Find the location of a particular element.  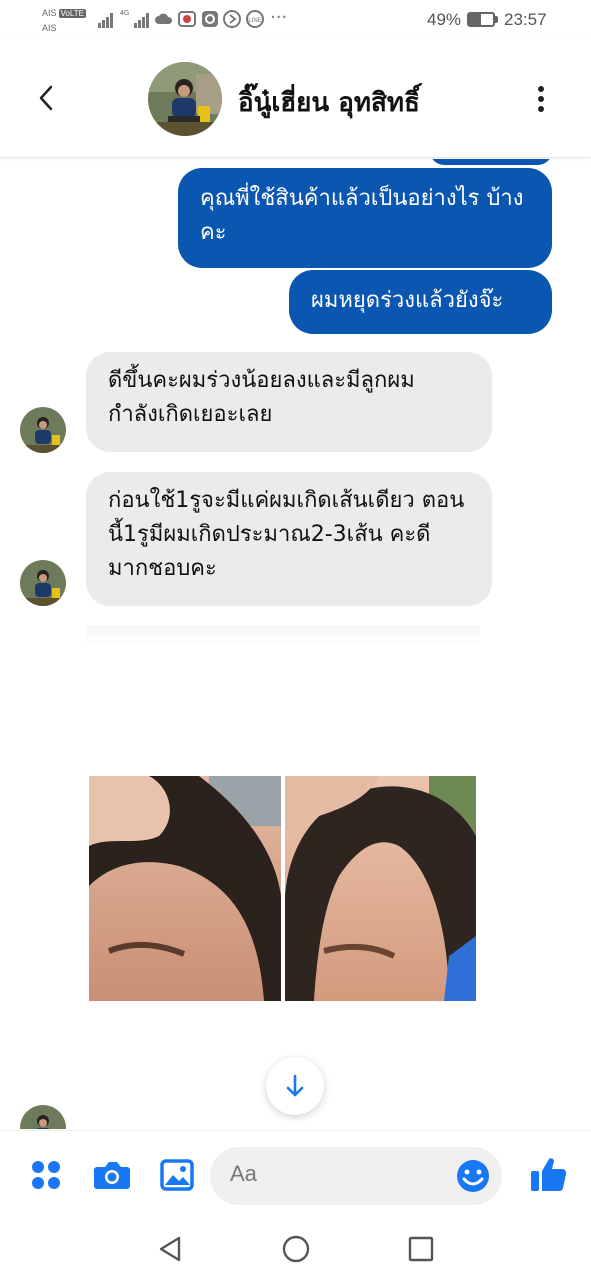

carrier-label-secondary: AIS is located at coordinates (49, 28).